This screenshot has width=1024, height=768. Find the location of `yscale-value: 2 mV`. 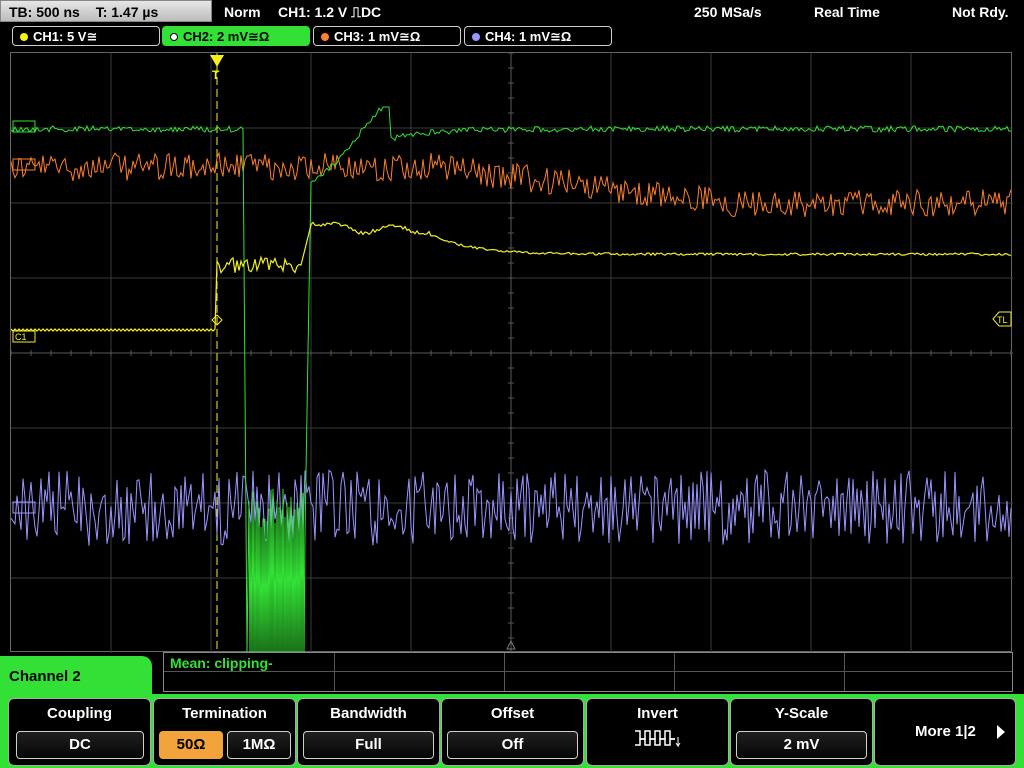

yscale-value: 2 mV is located at coordinates (801, 745).